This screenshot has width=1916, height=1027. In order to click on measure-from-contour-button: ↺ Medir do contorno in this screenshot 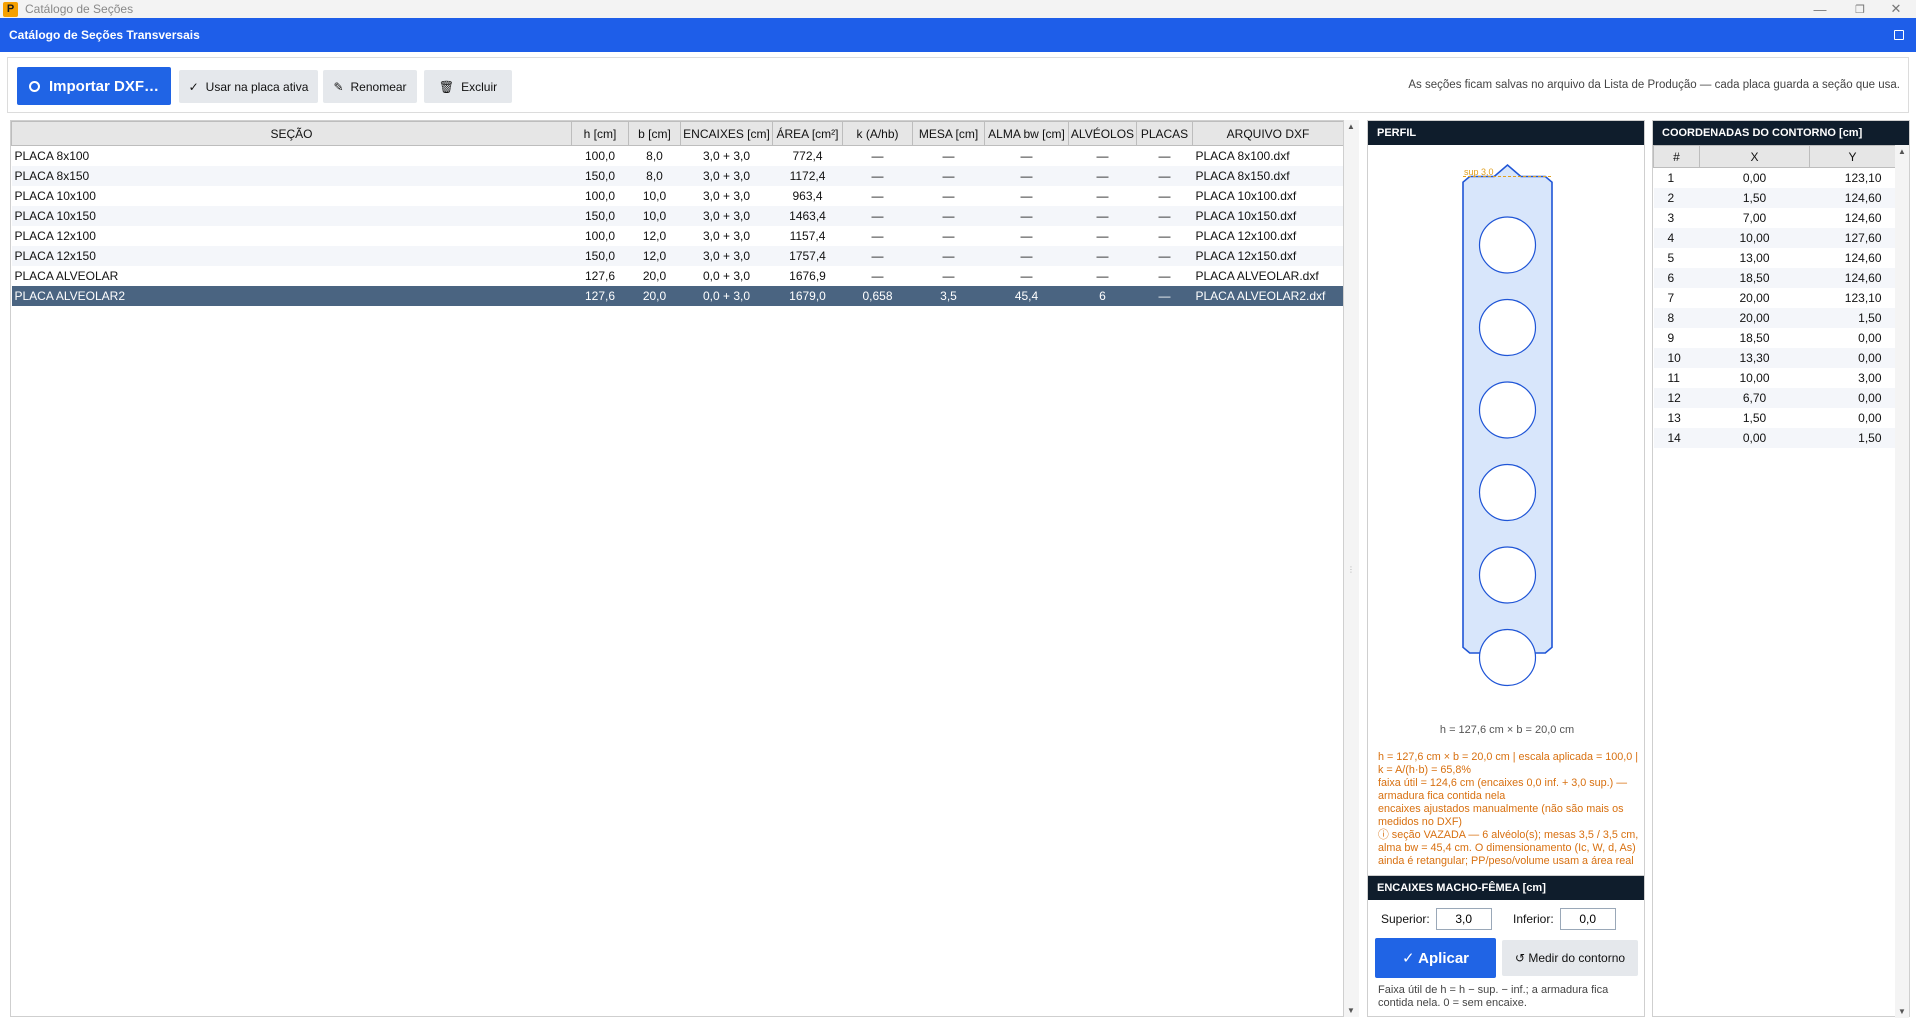, I will do `click(1570, 958)`.